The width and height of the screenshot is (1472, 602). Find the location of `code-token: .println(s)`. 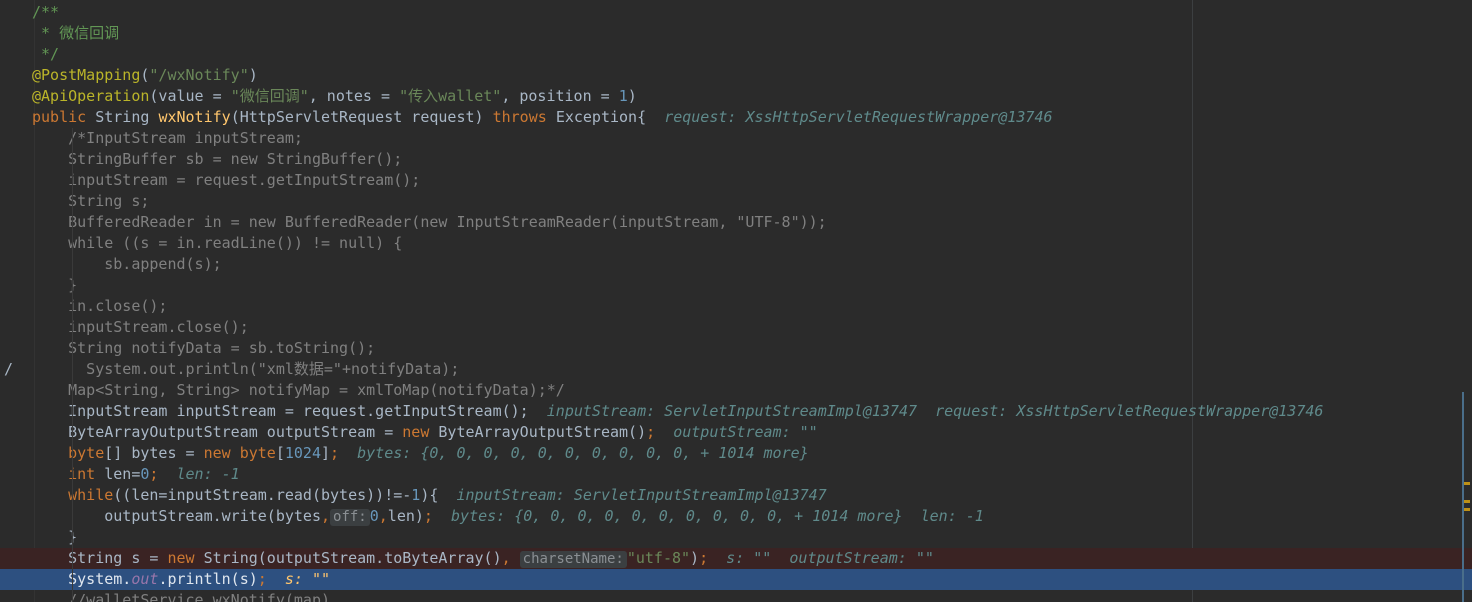

code-token: .println(s) is located at coordinates (208, 579).